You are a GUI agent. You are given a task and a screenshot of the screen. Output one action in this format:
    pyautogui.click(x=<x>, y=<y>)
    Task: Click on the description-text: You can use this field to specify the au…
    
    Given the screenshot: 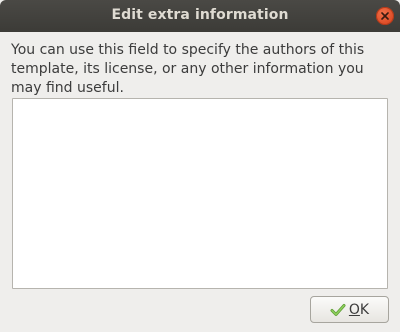 What is the action you would take?
    pyautogui.click(x=188, y=69)
    